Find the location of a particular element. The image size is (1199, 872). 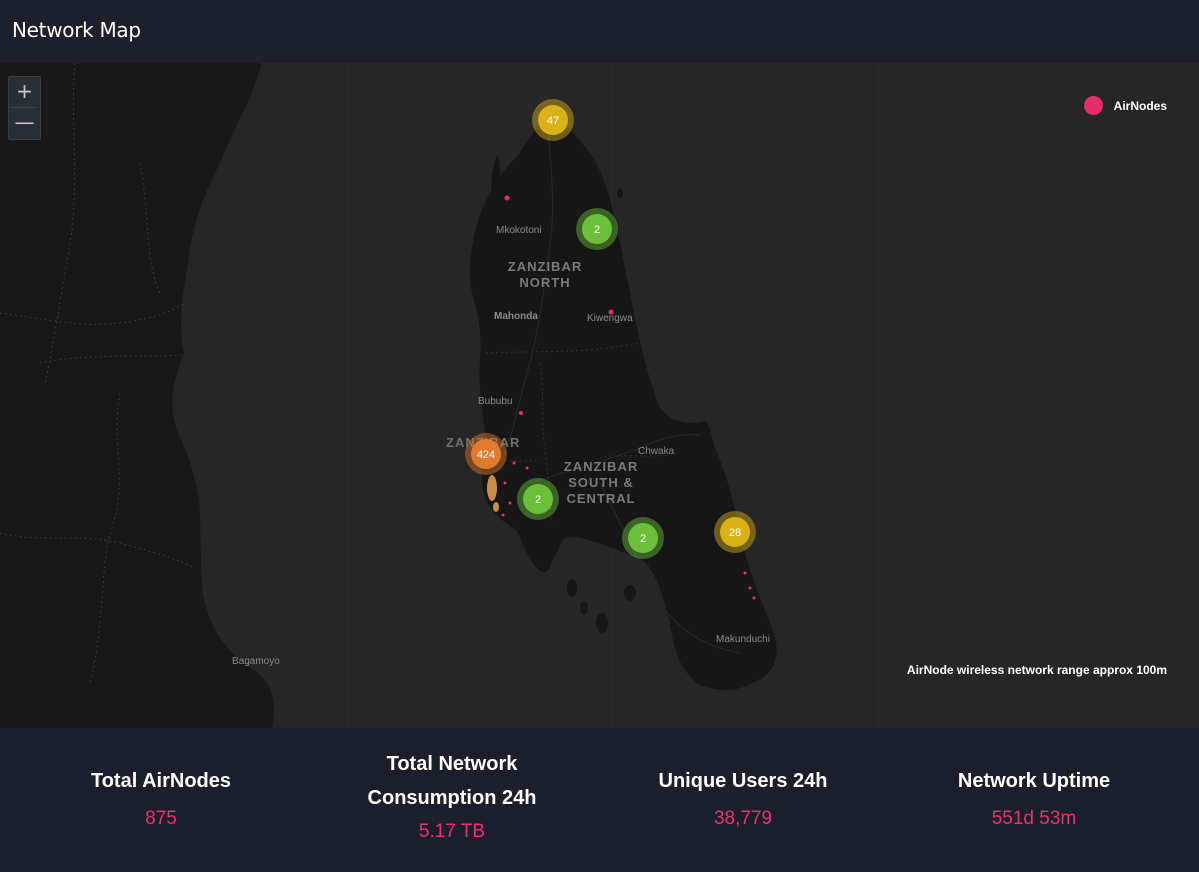

cluster-count: 47 is located at coordinates (553, 121).